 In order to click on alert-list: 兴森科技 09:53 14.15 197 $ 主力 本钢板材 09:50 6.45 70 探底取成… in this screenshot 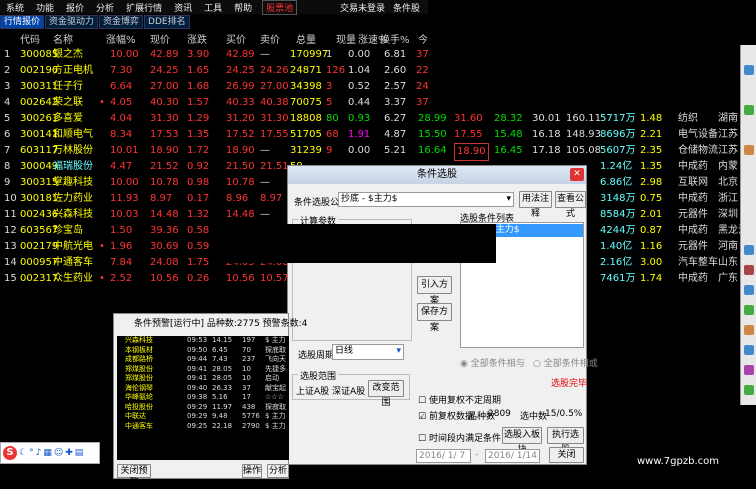, I will do `click(203, 398)`.